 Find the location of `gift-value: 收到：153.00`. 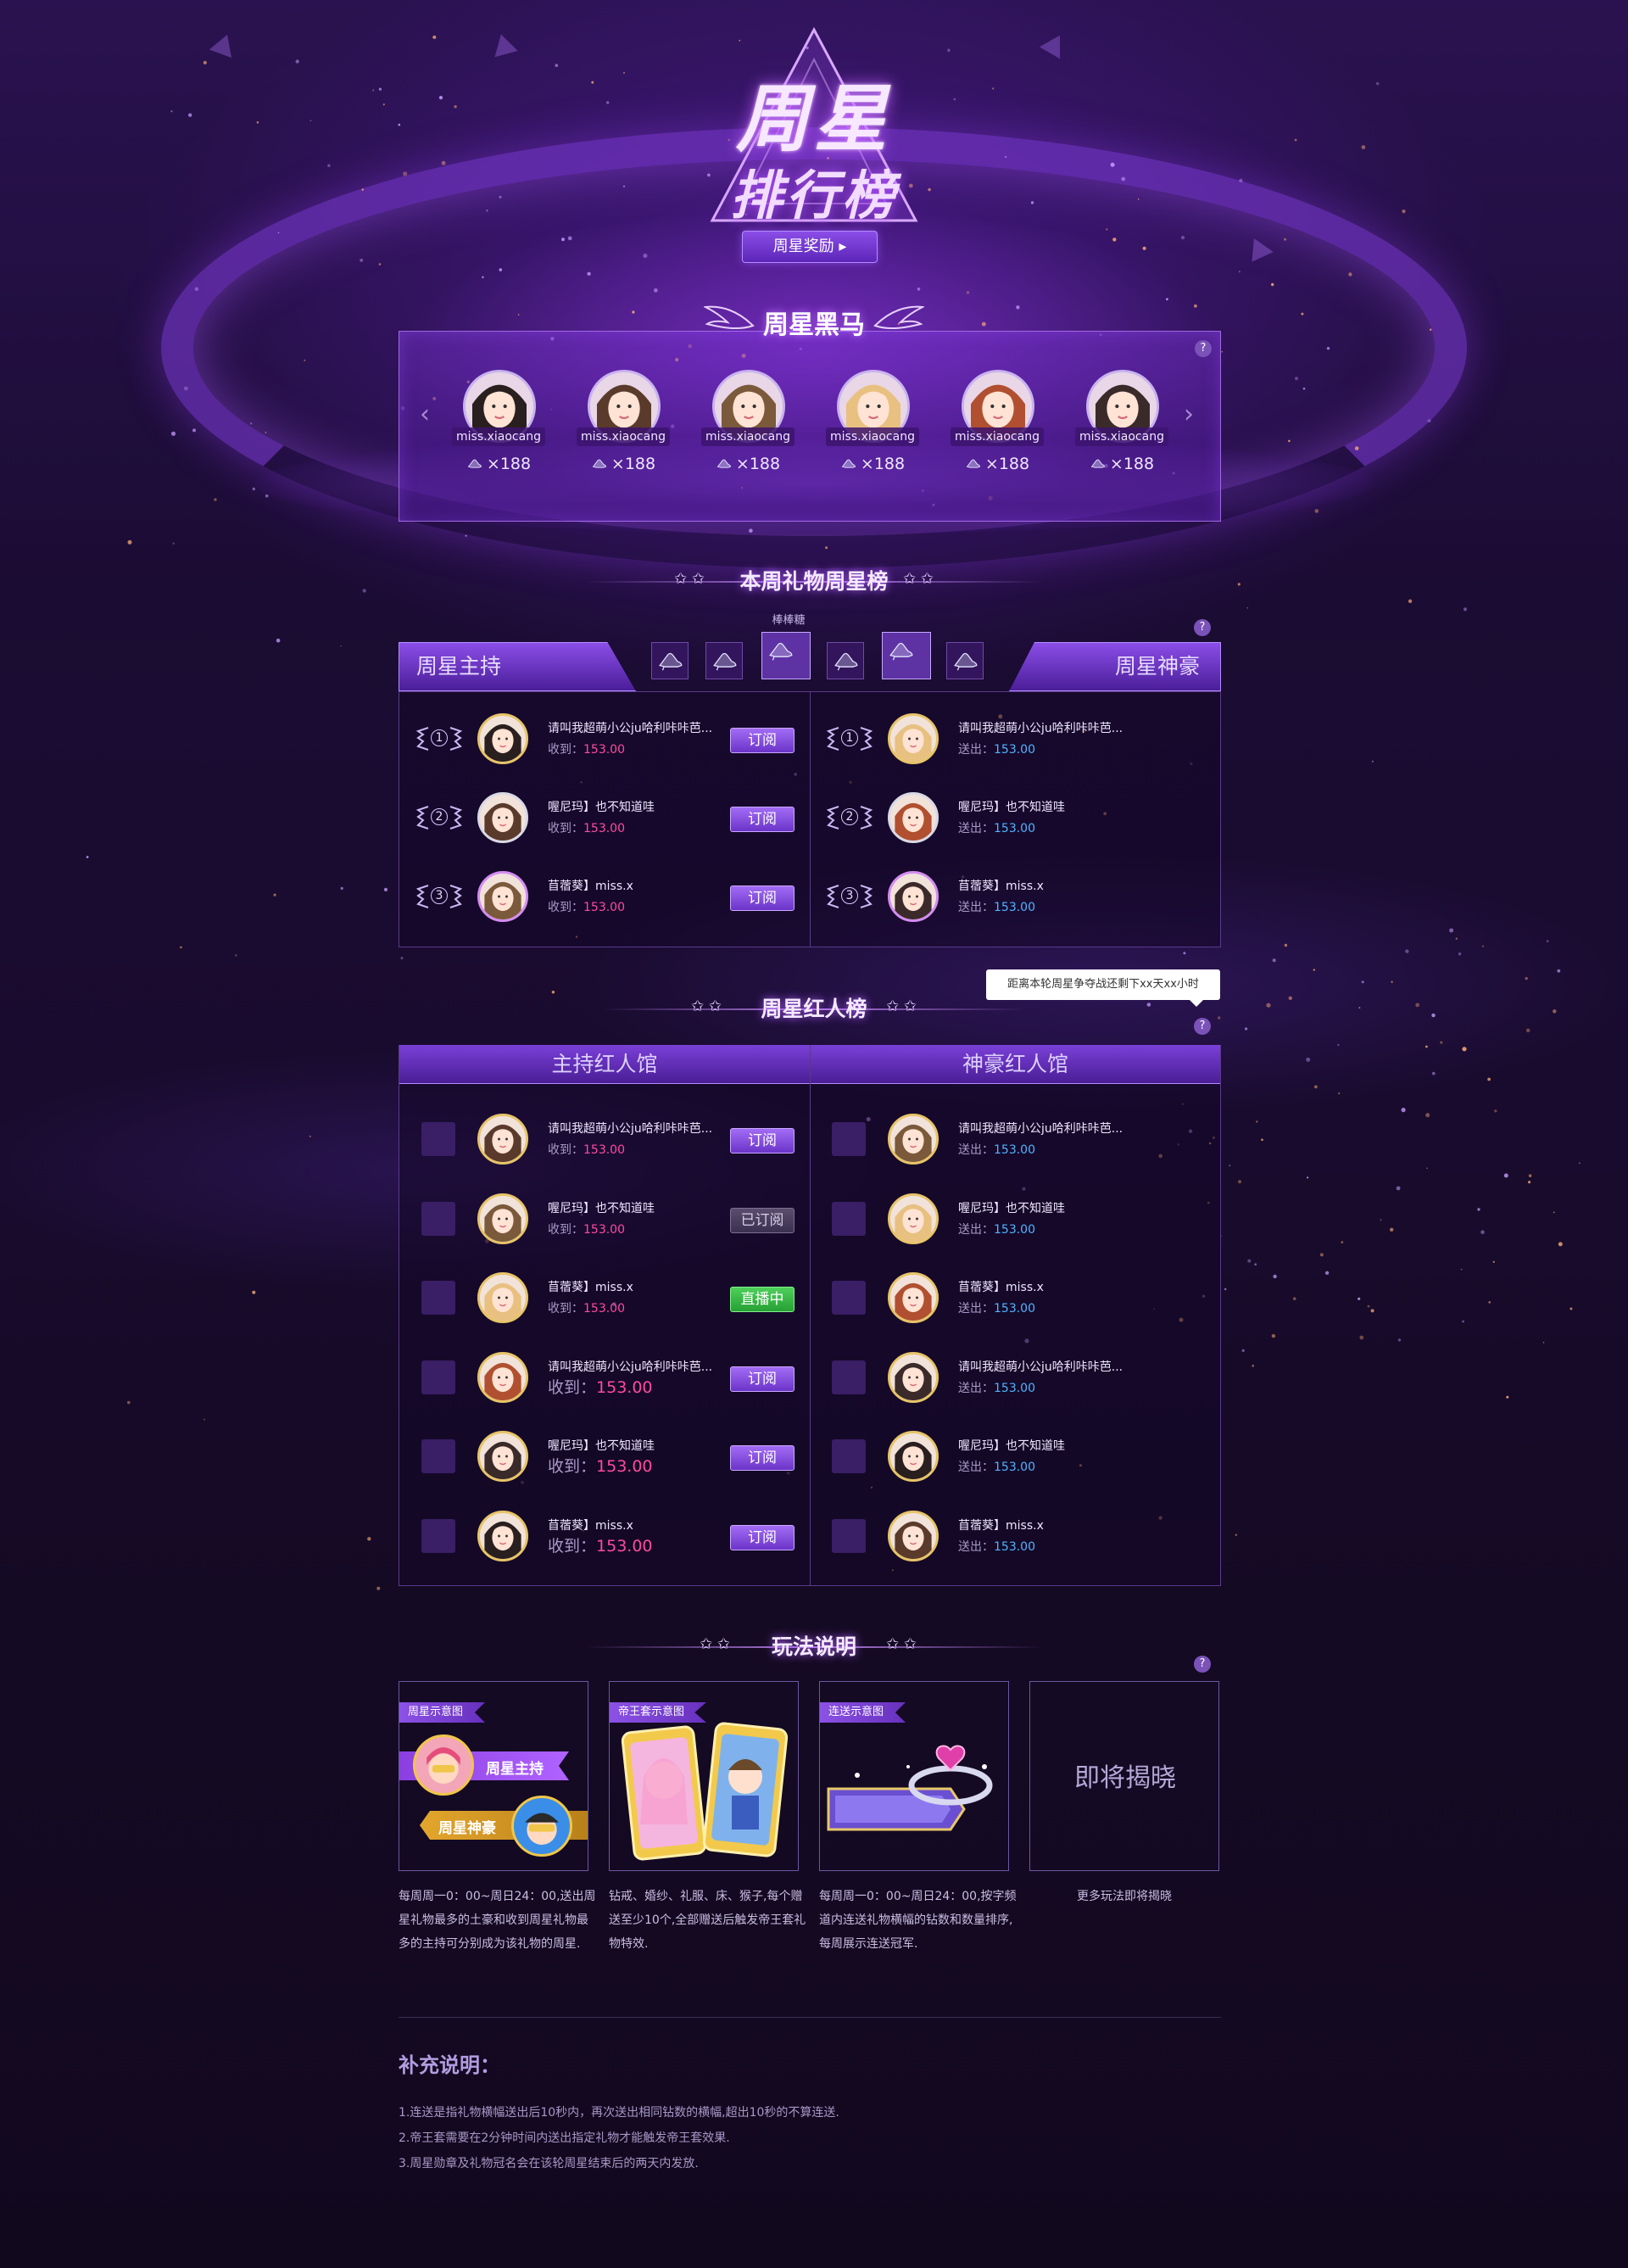

gift-value: 收到：153.00 is located at coordinates (600, 1465).